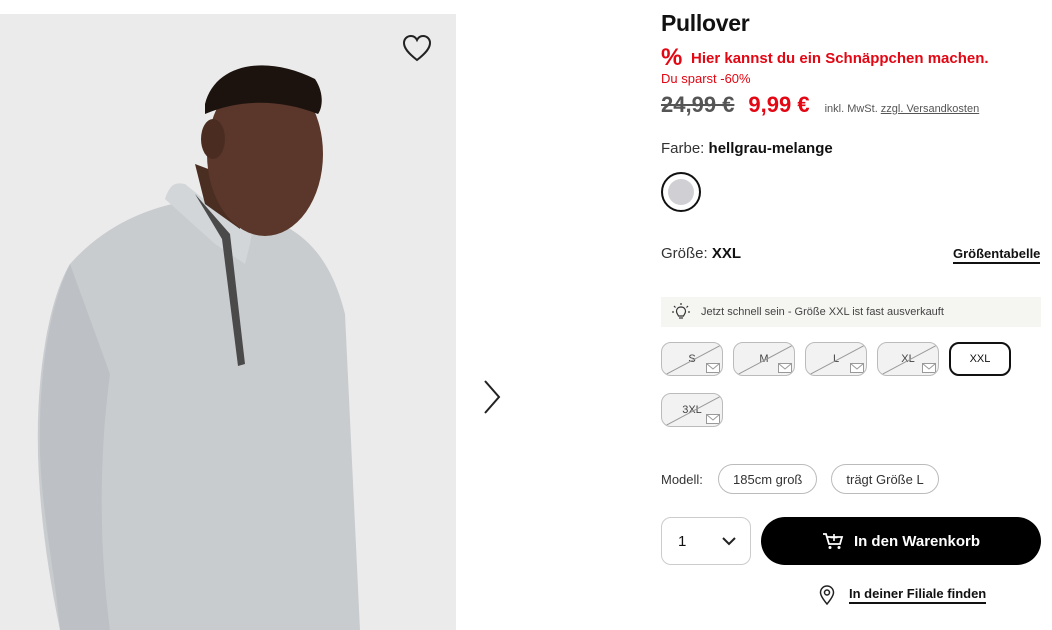  I want to click on size-value: XXL, so click(726, 253).